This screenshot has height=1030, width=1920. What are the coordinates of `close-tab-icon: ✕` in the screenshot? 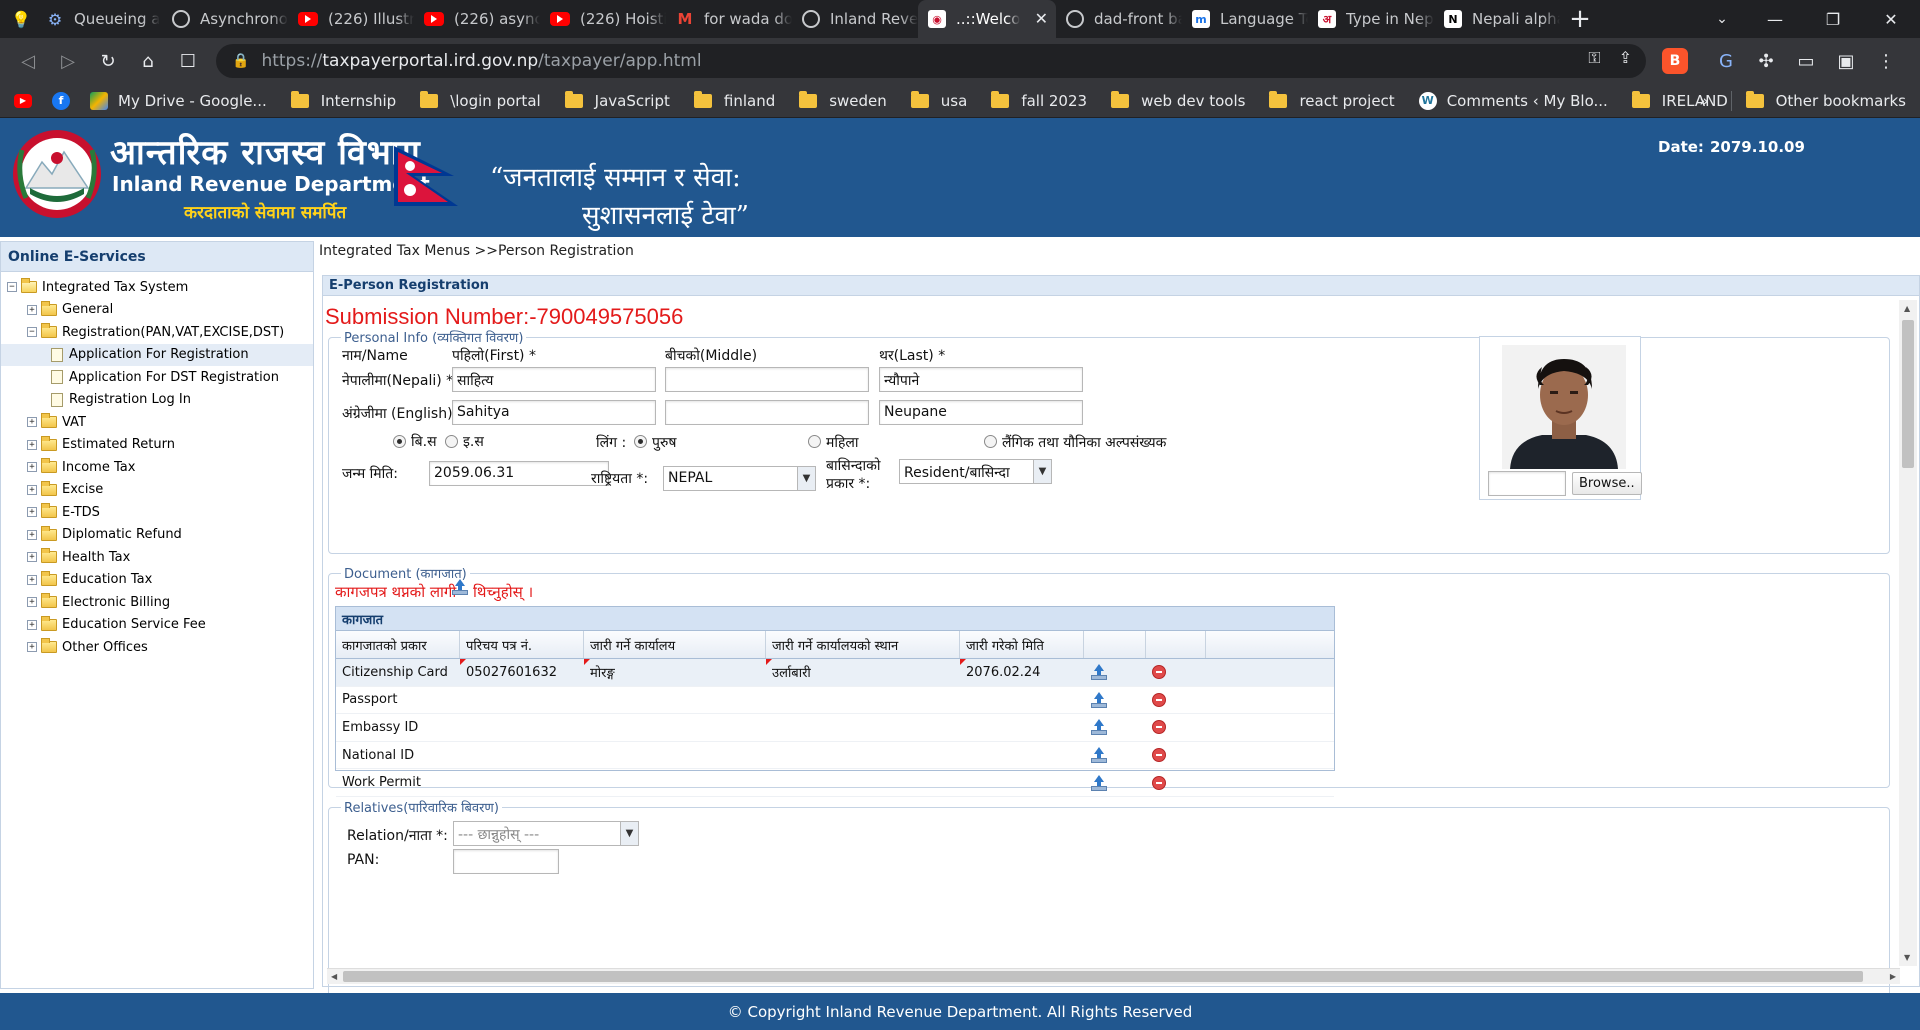 It's located at (1041, 18).